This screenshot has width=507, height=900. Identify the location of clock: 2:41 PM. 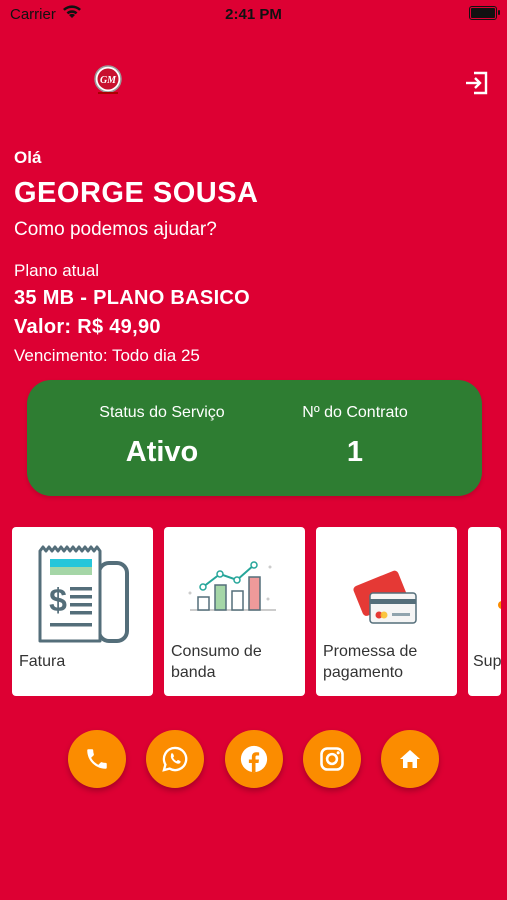
(253, 14).